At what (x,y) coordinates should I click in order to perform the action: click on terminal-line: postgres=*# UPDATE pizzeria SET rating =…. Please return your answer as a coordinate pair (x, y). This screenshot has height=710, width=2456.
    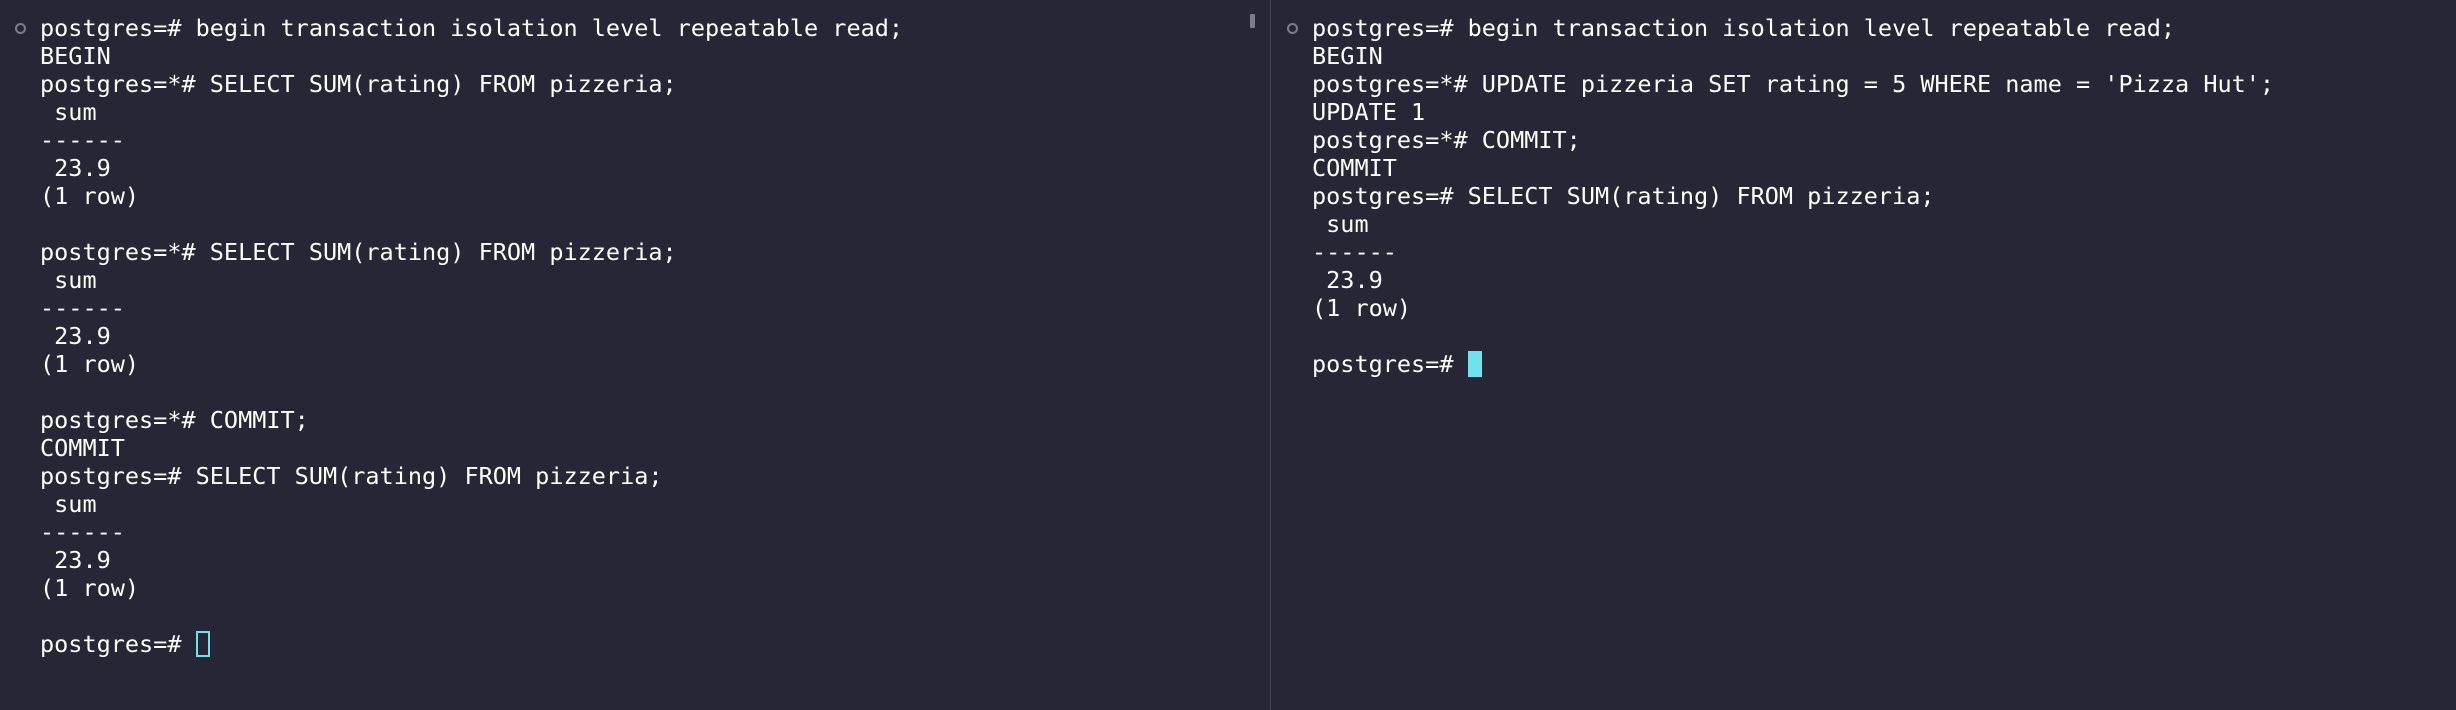
    Looking at the image, I should click on (1793, 84).